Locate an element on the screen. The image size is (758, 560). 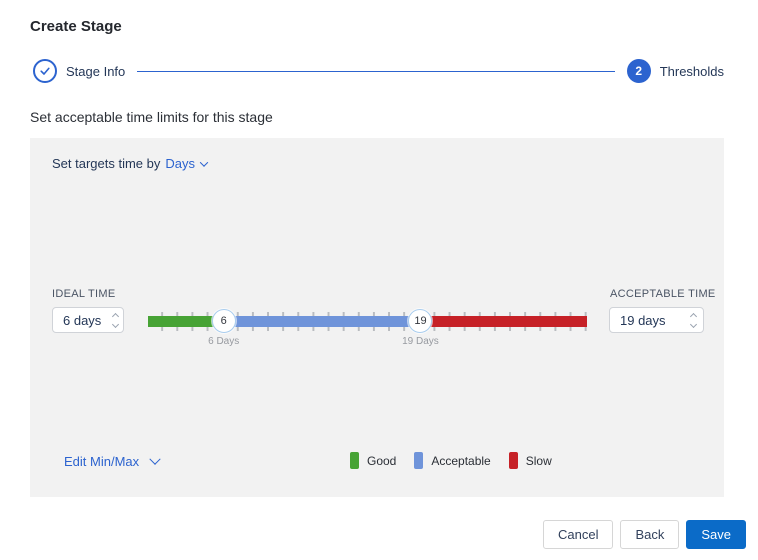
legend-item-acceptable: Acceptable is located at coordinates (452, 460).